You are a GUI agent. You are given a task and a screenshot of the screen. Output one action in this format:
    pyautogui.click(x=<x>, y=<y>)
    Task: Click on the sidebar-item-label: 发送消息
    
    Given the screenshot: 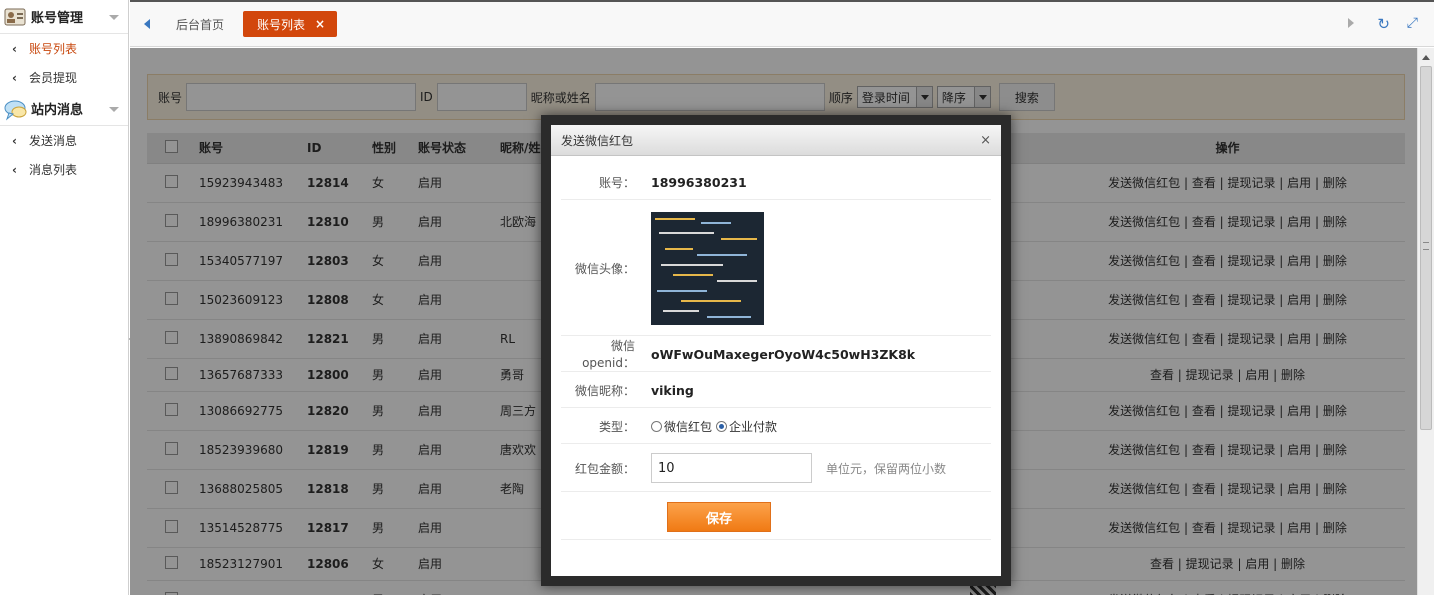 What is the action you would take?
    pyautogui.click(x=52, y=141)
    